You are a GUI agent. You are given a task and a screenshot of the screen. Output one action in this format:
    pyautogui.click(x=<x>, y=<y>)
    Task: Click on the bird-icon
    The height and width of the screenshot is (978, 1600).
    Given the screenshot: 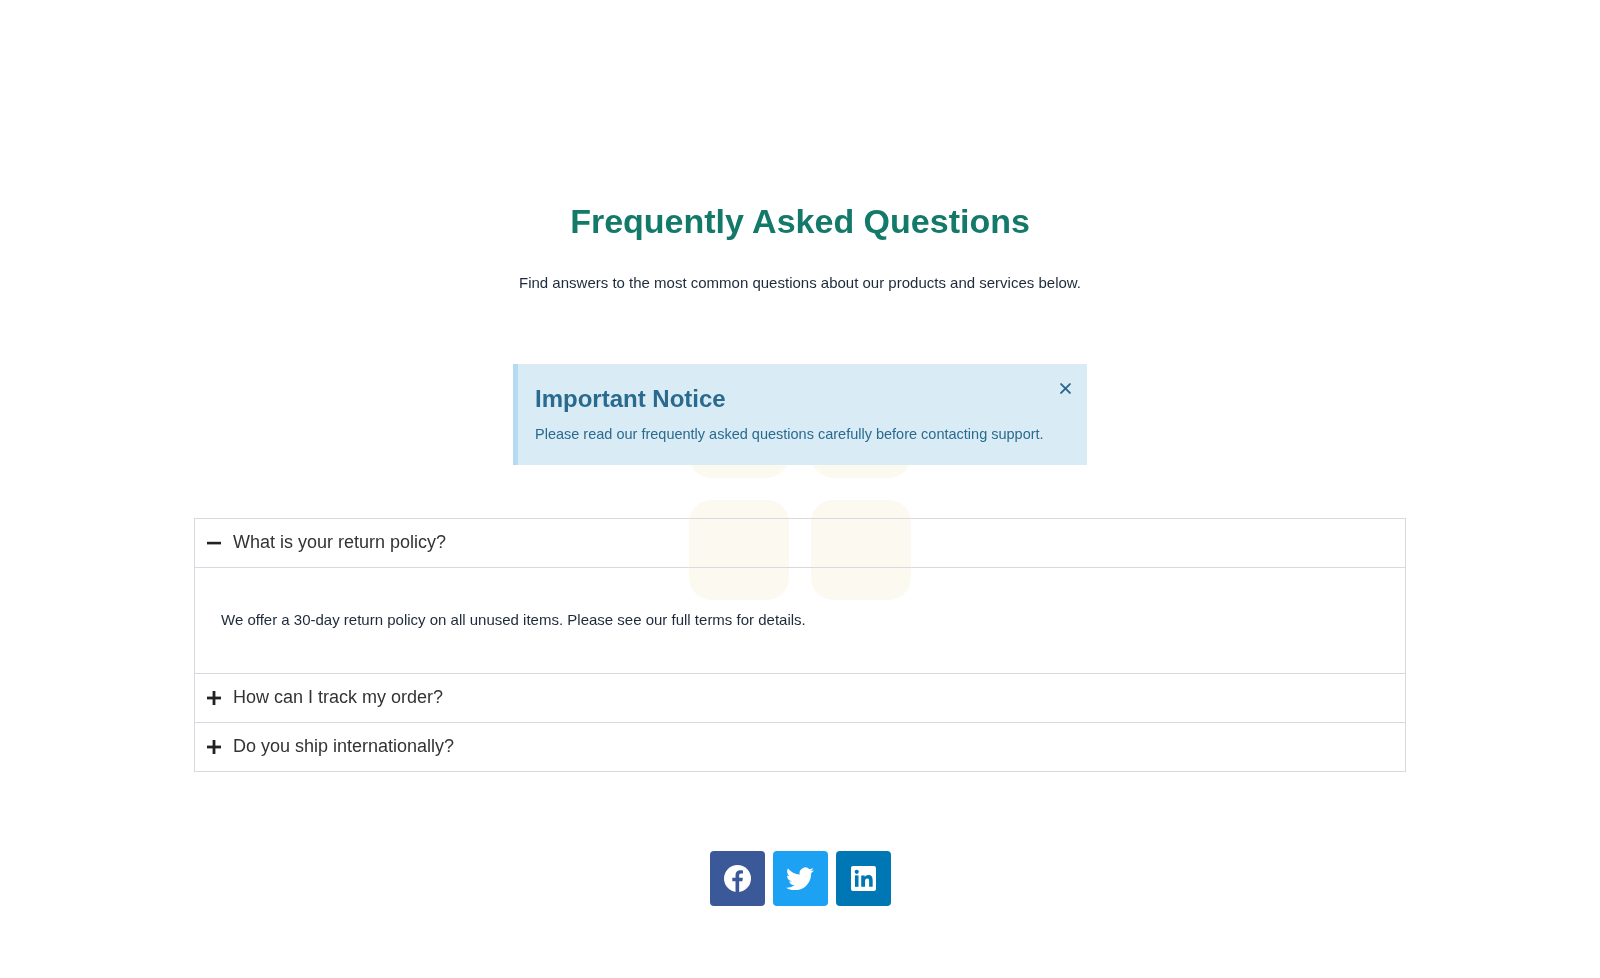 What is the action you would take?
    pyautogui.click(x=800, y=878)
    